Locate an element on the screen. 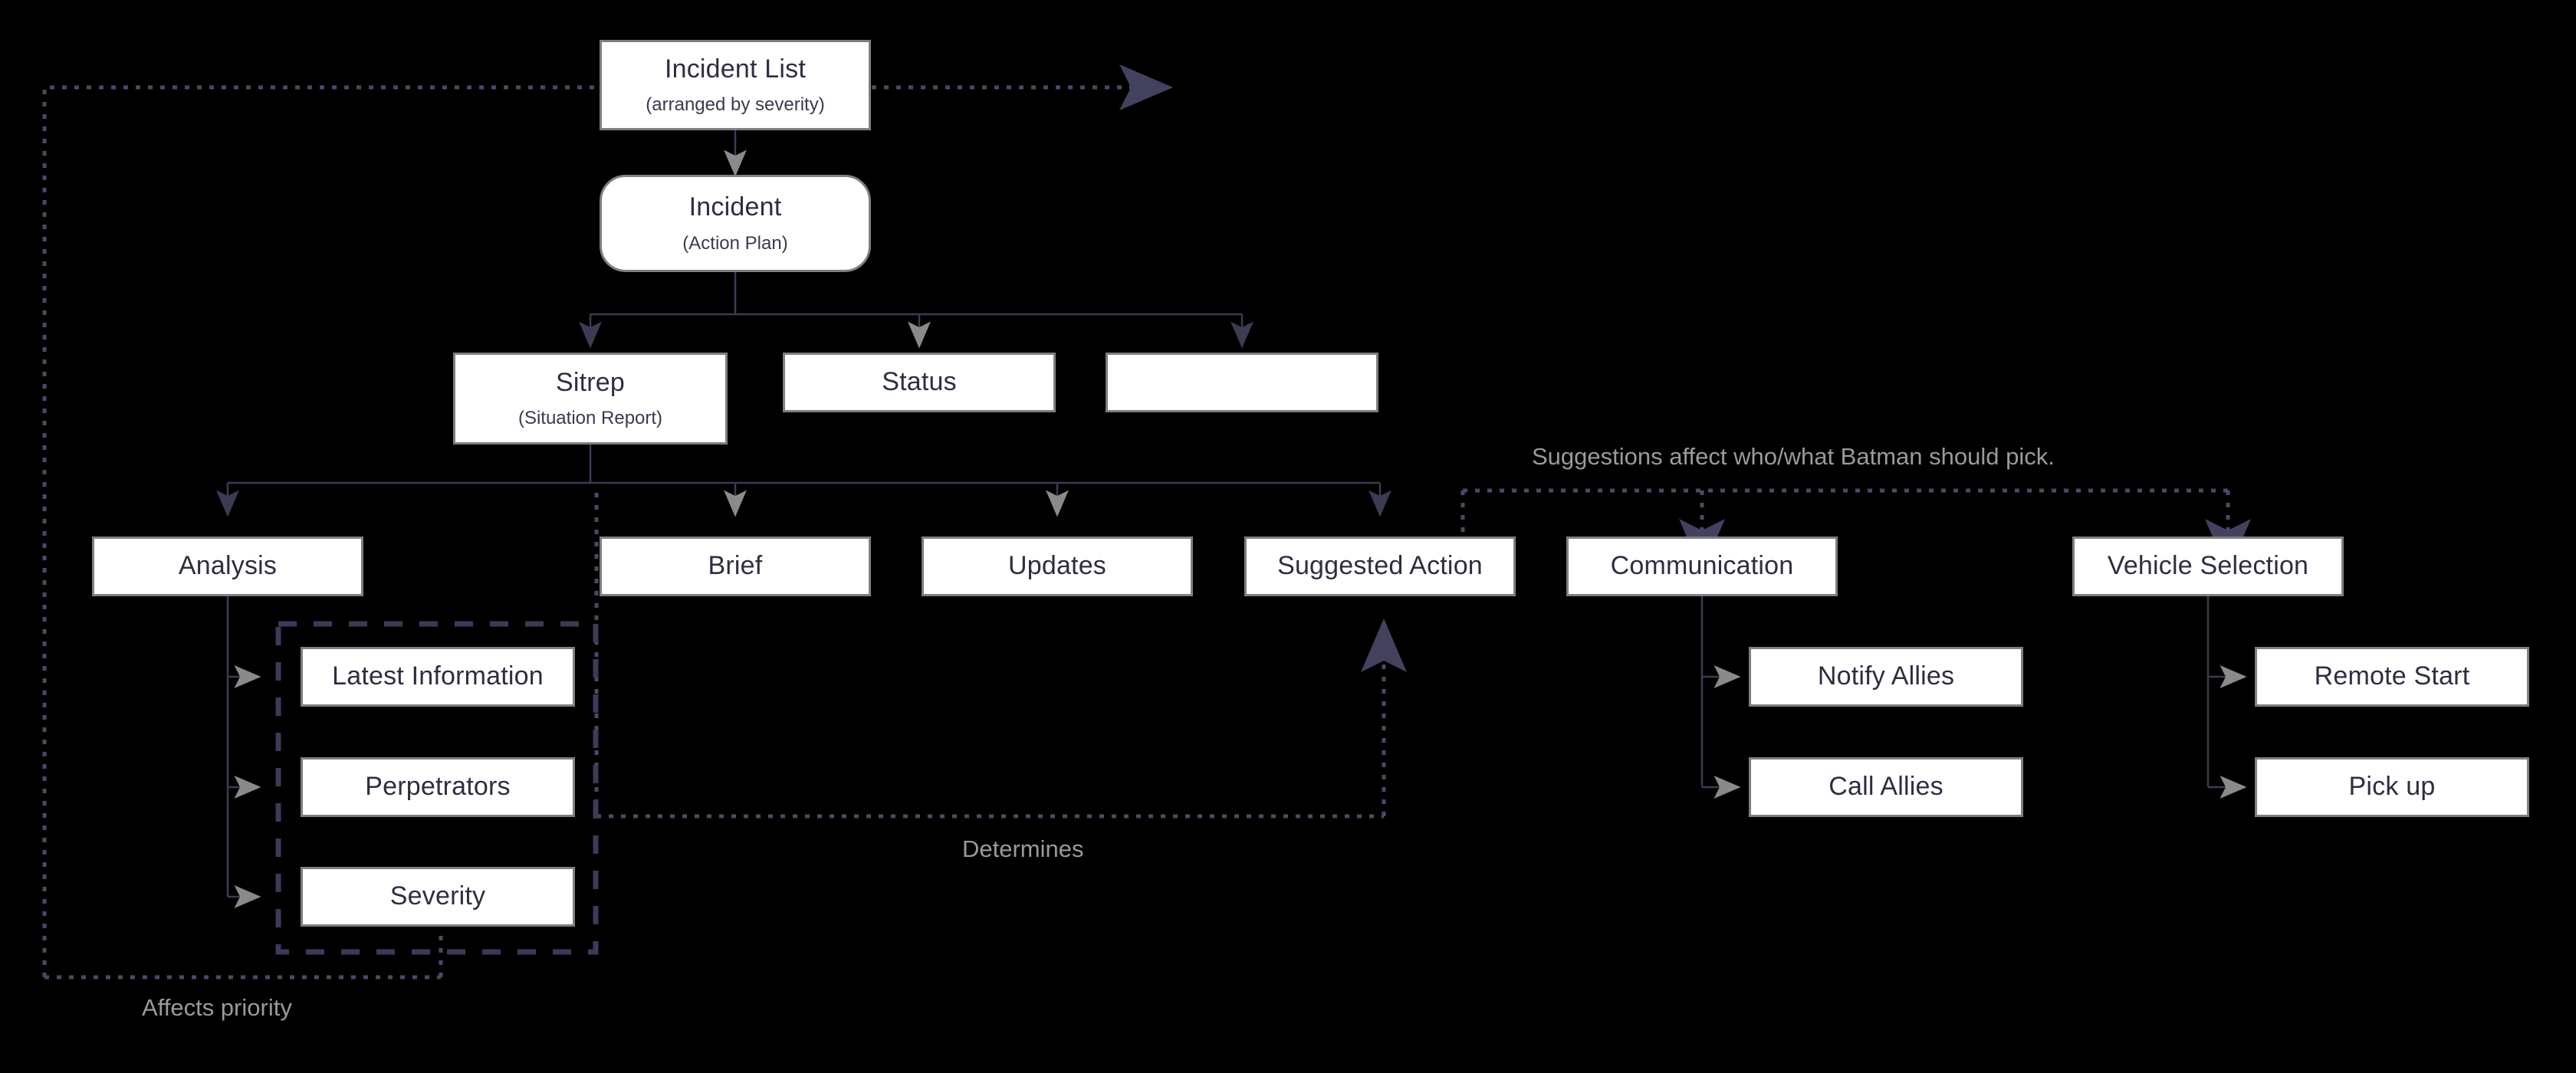 This screenshot has height=1073, width=2576. node-communication: Communication is located at coordinates (1702, 566).